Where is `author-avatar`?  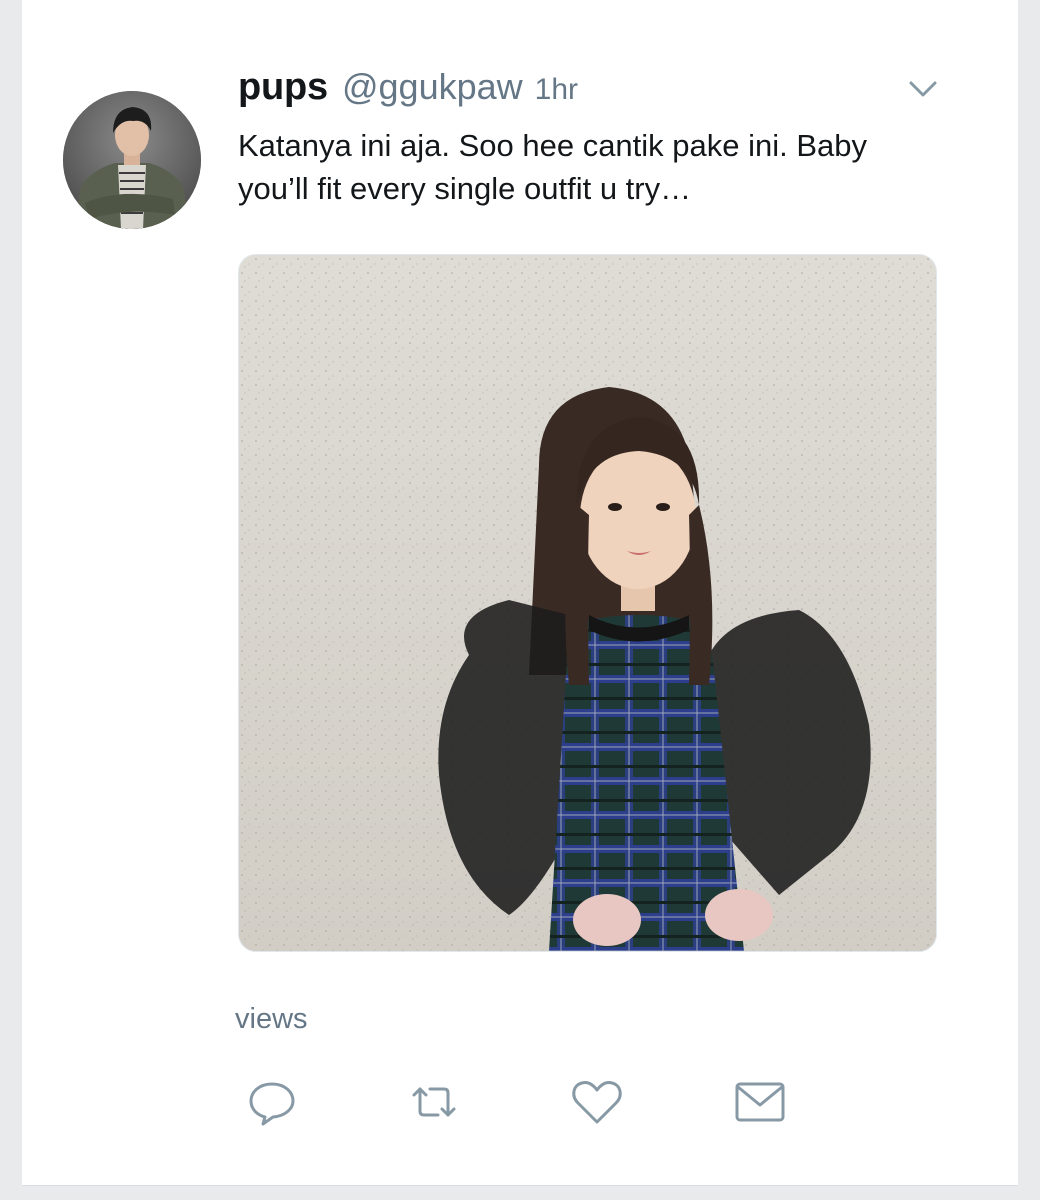 author-avatar is located at coordinates (132, 160).